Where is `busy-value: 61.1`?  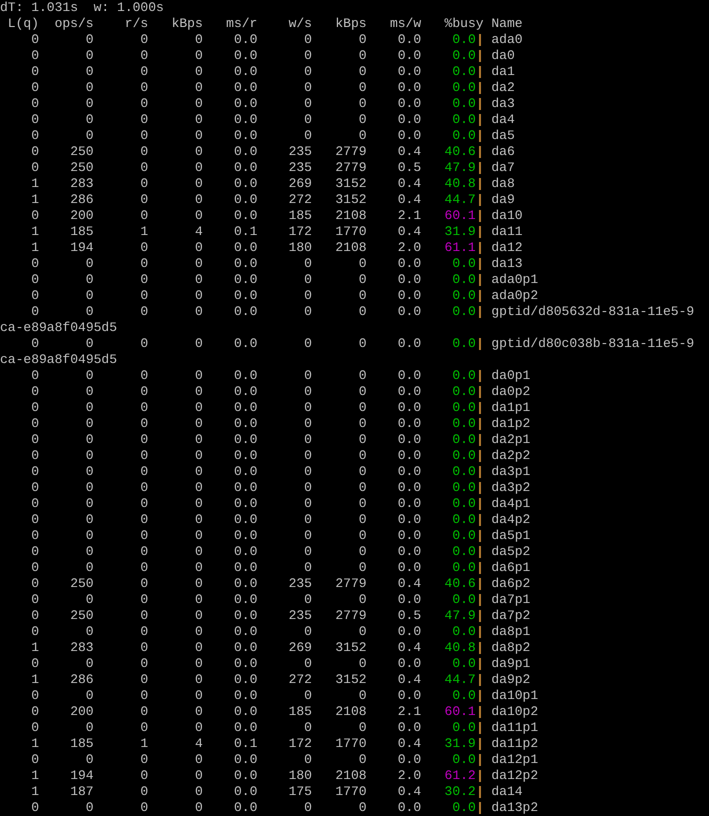 busy-value: 61.1 is located at coordinates (460, 248).